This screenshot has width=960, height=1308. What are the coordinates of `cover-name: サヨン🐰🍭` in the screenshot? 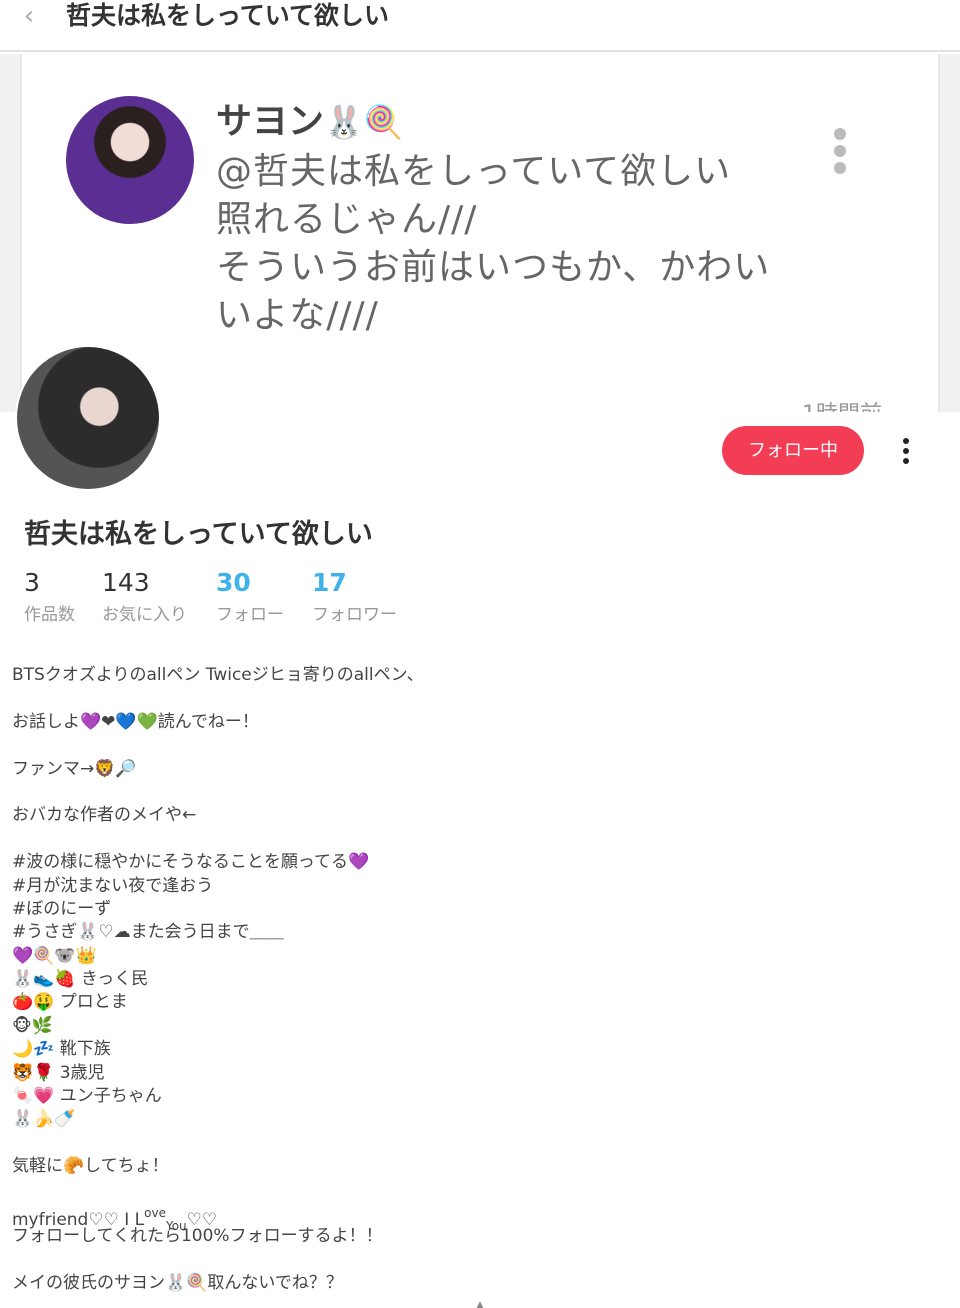 It's located at (310, 118).